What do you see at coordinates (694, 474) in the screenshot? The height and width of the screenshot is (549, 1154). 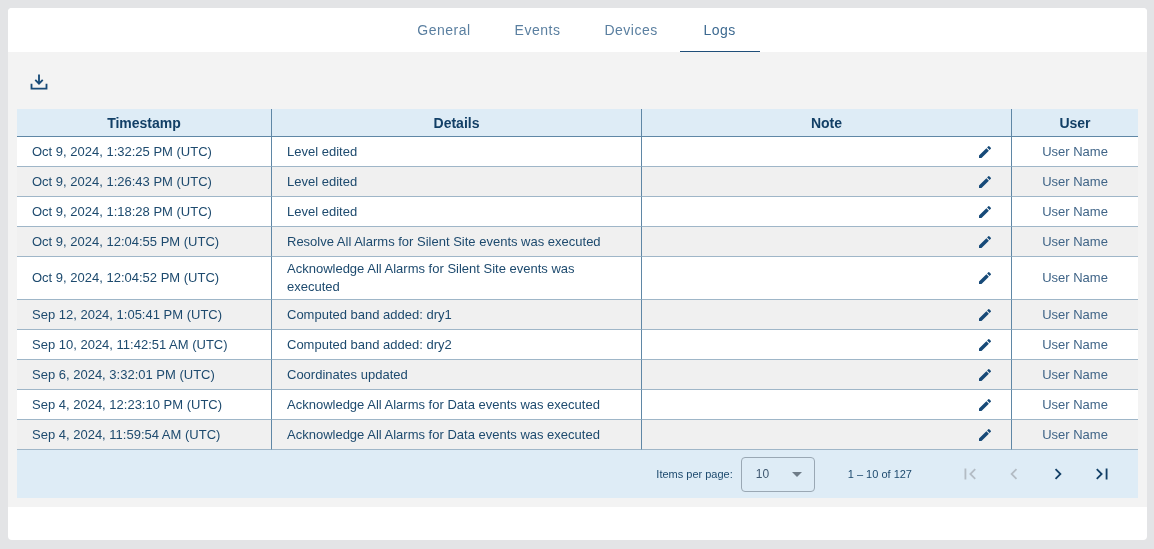 I see `items-per-page-label: Items per page:` at bounding box center [694, 474].